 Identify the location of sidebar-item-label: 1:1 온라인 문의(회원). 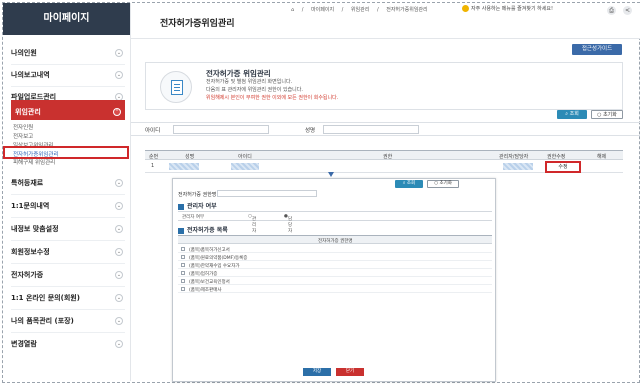
(45, 298).